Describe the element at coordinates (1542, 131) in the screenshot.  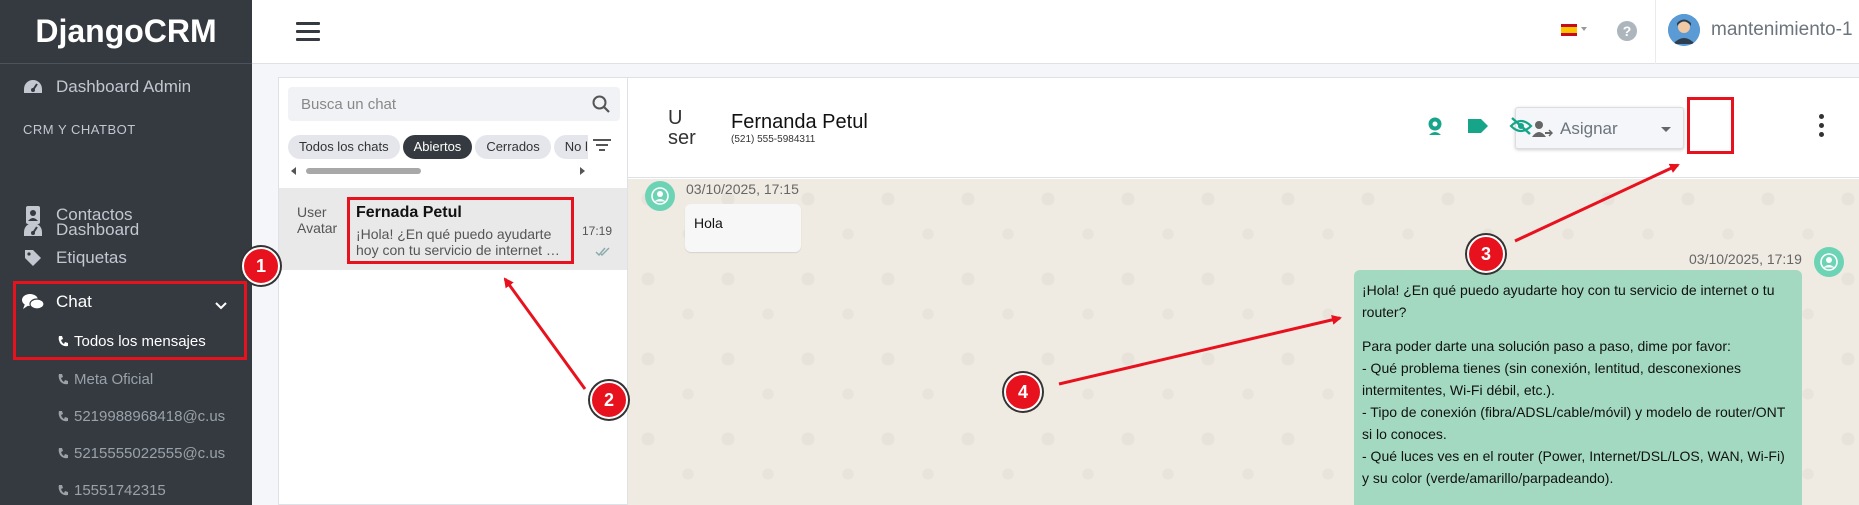
I see `user-assign-icon` at that location.